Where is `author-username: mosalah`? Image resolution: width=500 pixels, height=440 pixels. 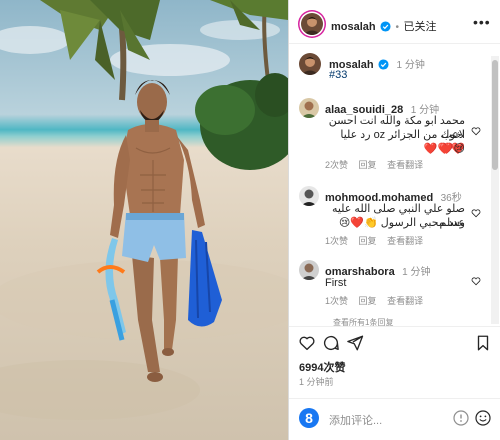 author-username: mosalah is located at coordinates (353, 27).